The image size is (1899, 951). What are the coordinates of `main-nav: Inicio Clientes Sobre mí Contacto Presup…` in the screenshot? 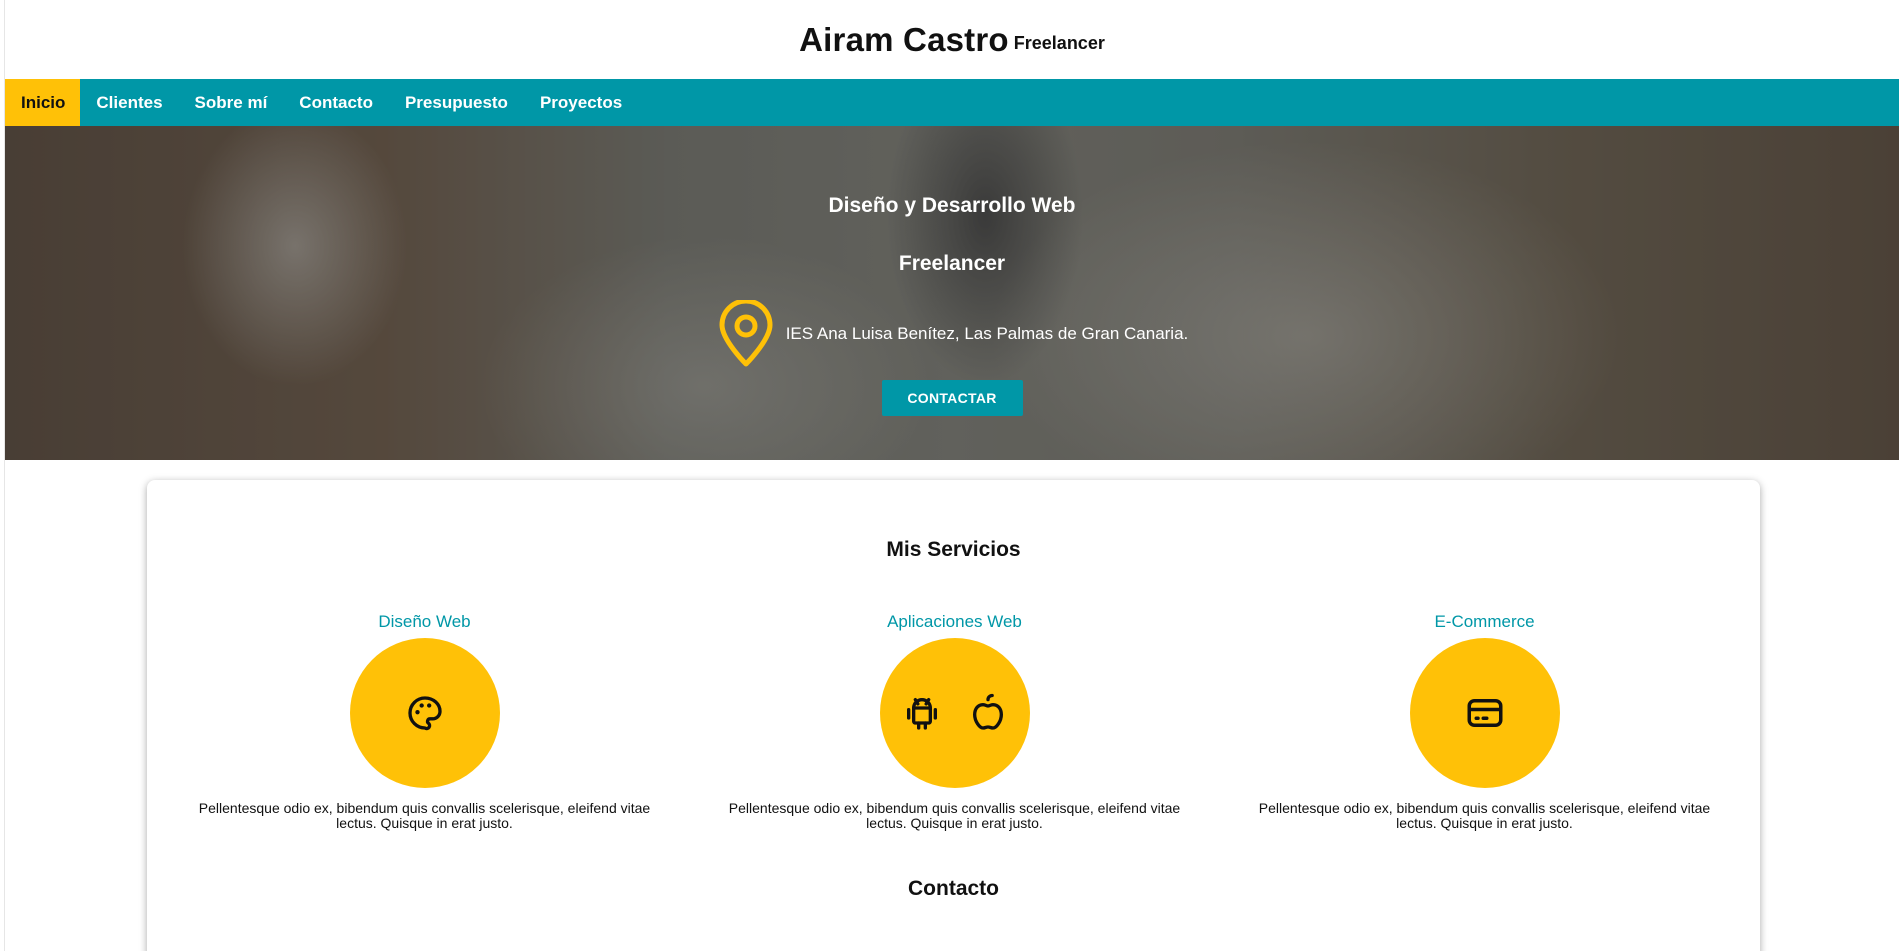 It's located at (952, 102).